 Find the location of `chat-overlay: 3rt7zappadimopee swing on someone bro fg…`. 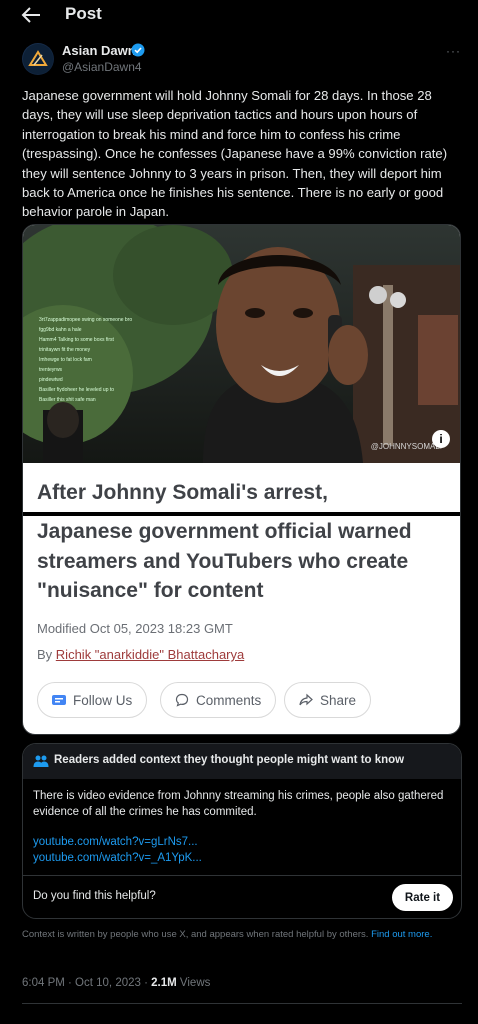

chat-overlay: 3rt7zappadimopee swing on someone bro fg… is located at coordinates (104, 360).